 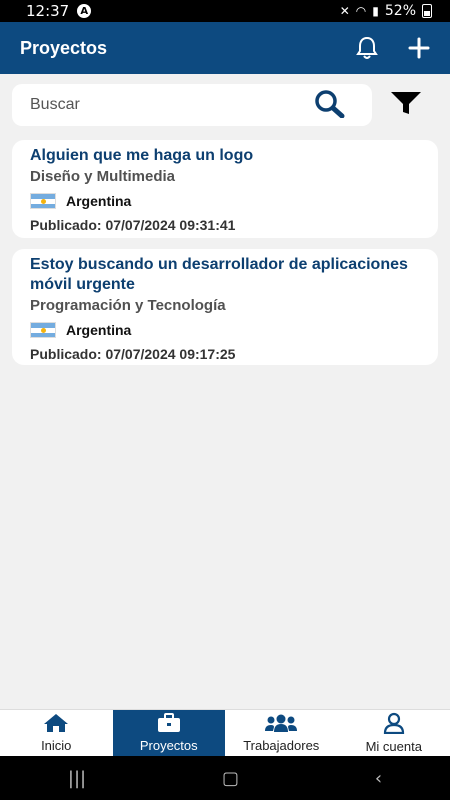 What do you see at coordinates (168, 745) in the screenshot?
I see `nav-label: Proyectos` at bounding box center [168, 745].